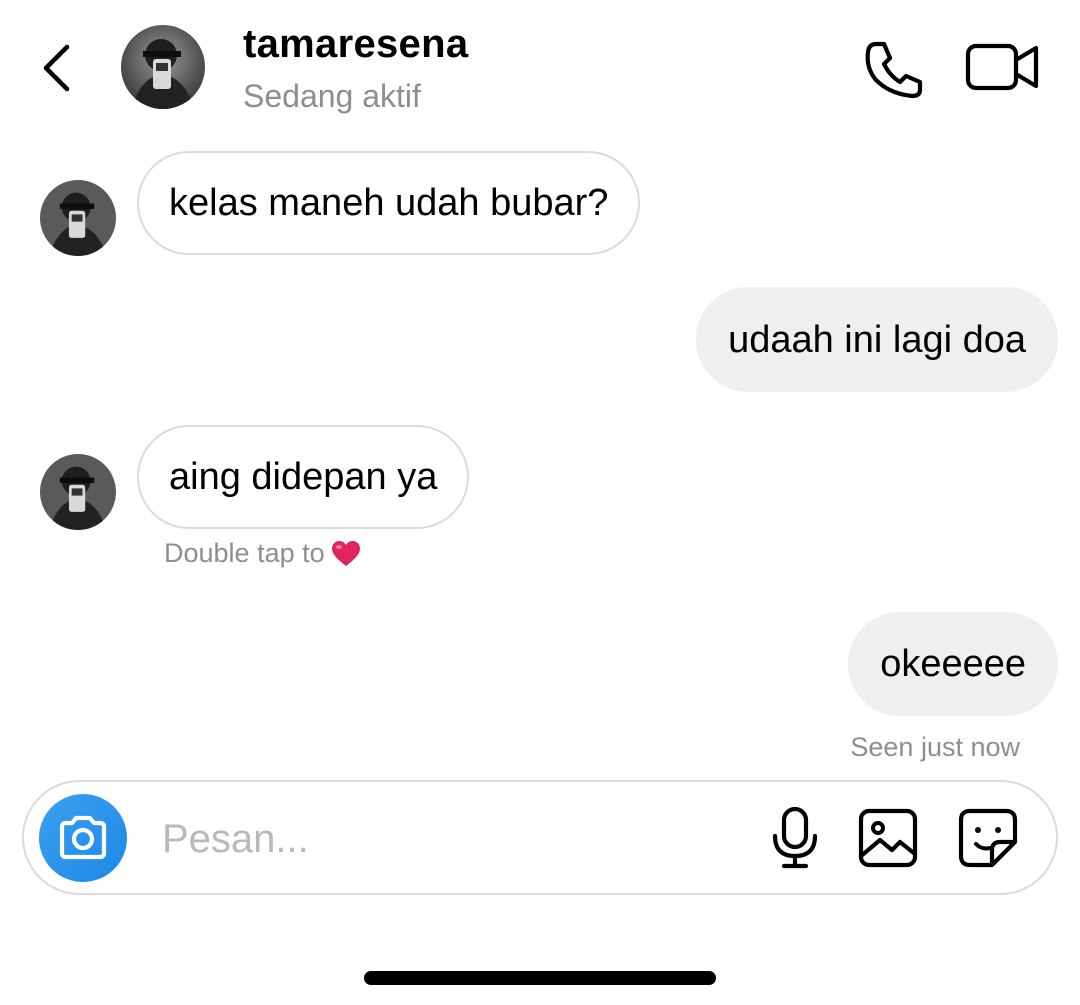 This screenshot has width=1080, height=1005. I want to click on message-text: kelas maneh udah bubar?, so click(389, 203).